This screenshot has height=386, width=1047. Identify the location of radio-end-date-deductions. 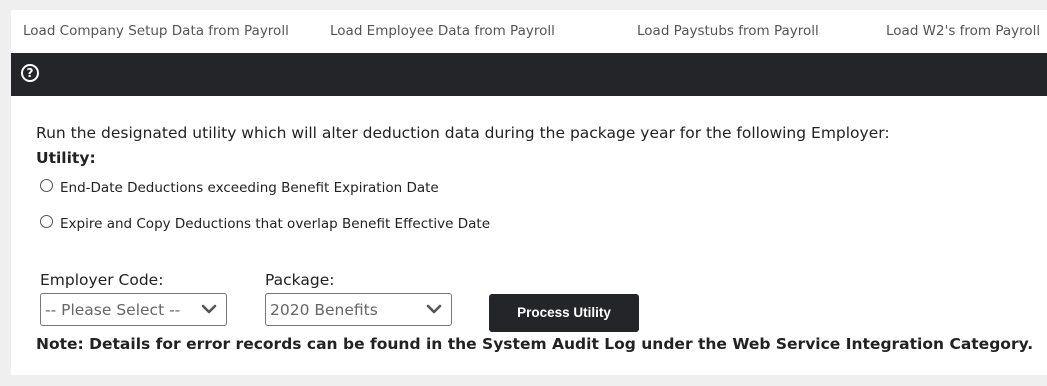
(46, 185).